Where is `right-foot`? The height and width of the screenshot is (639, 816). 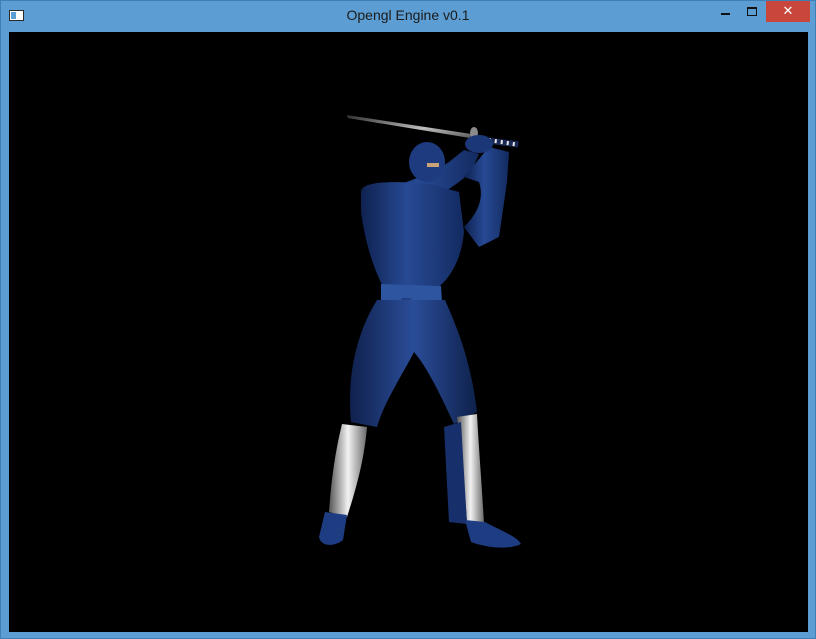
right-foot is located at coordinates (493, 534).